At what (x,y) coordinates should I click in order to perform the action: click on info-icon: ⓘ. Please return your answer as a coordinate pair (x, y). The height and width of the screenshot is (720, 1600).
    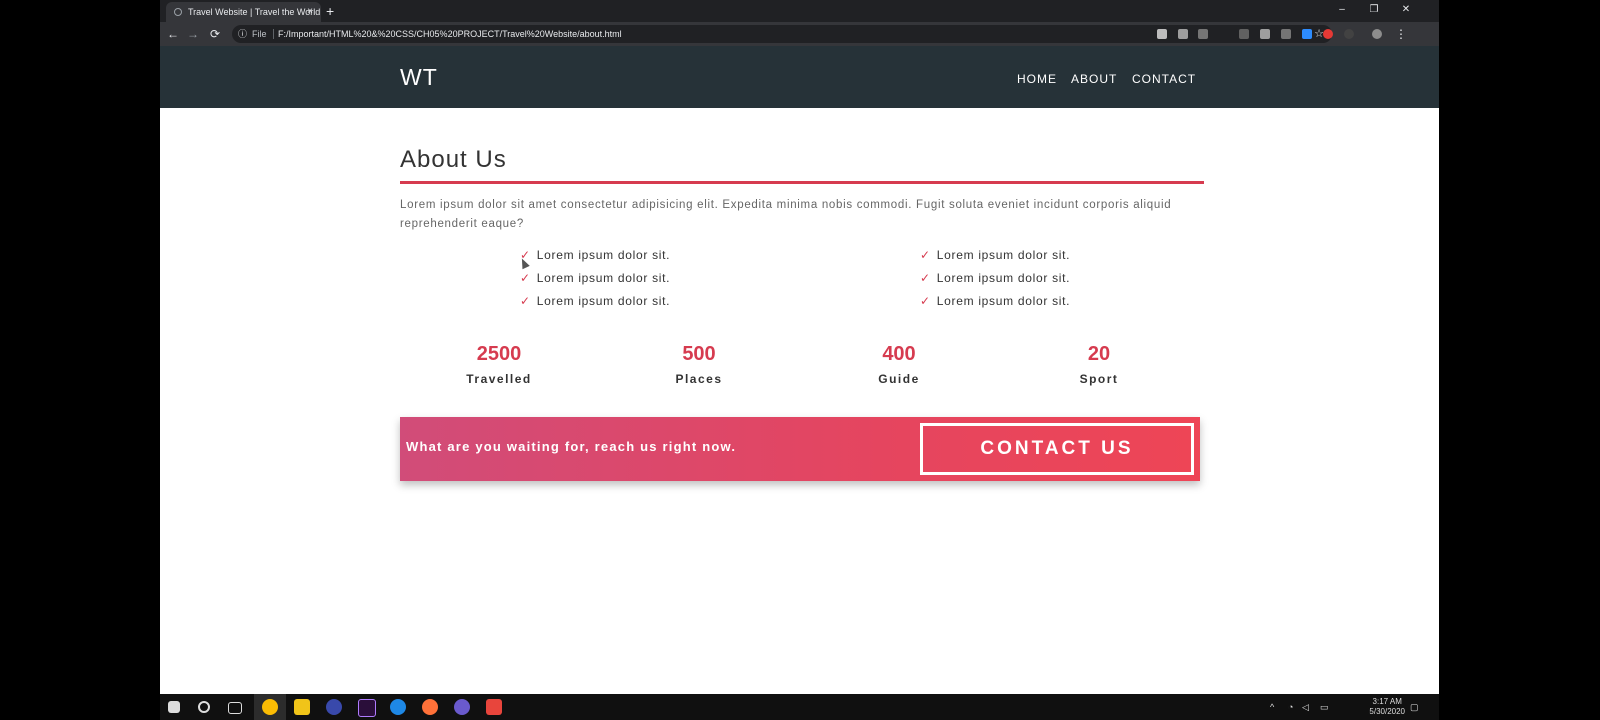
    Looking at the image, I should click on (242, 34).